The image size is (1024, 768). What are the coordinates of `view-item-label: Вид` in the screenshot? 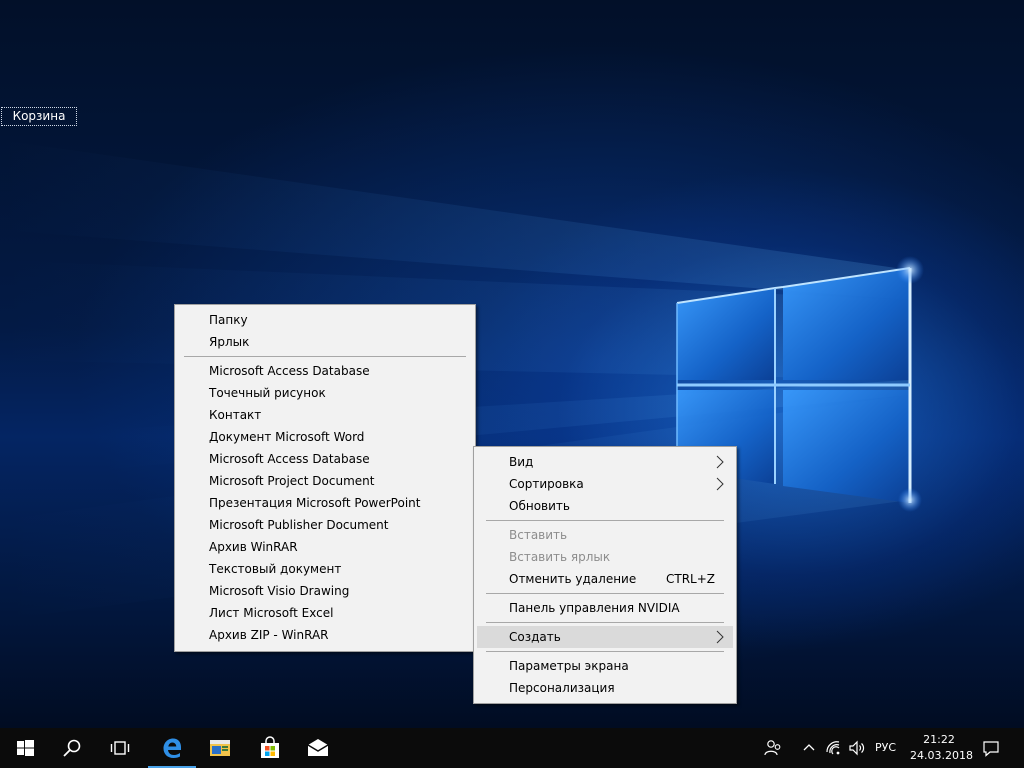 It's located at (521, 462).